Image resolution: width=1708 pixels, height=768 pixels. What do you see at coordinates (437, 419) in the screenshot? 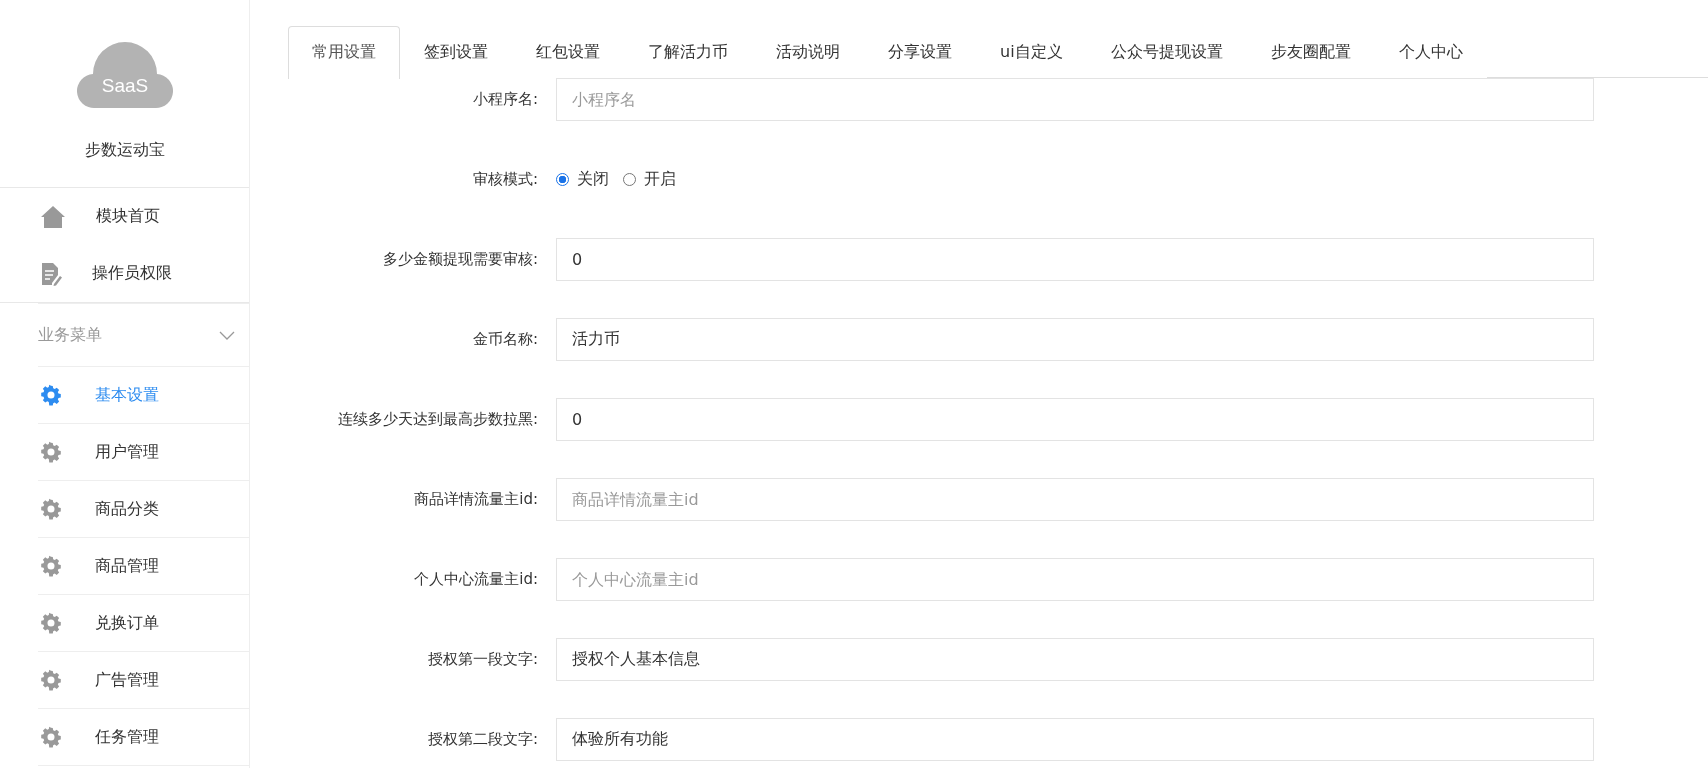
I see `field-label: 连续多少天达到最高步数拉黑:` at bounding box center [437, 419].